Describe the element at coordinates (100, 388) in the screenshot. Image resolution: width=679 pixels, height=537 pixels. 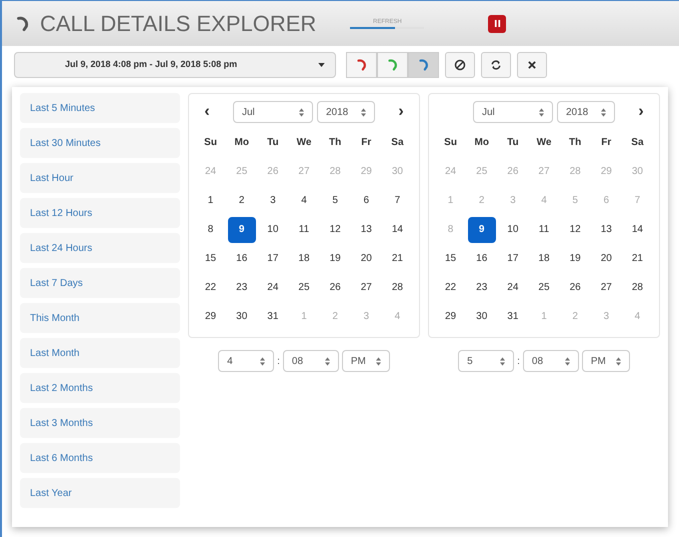
I see `range-option: Last 2 Months` at that location.